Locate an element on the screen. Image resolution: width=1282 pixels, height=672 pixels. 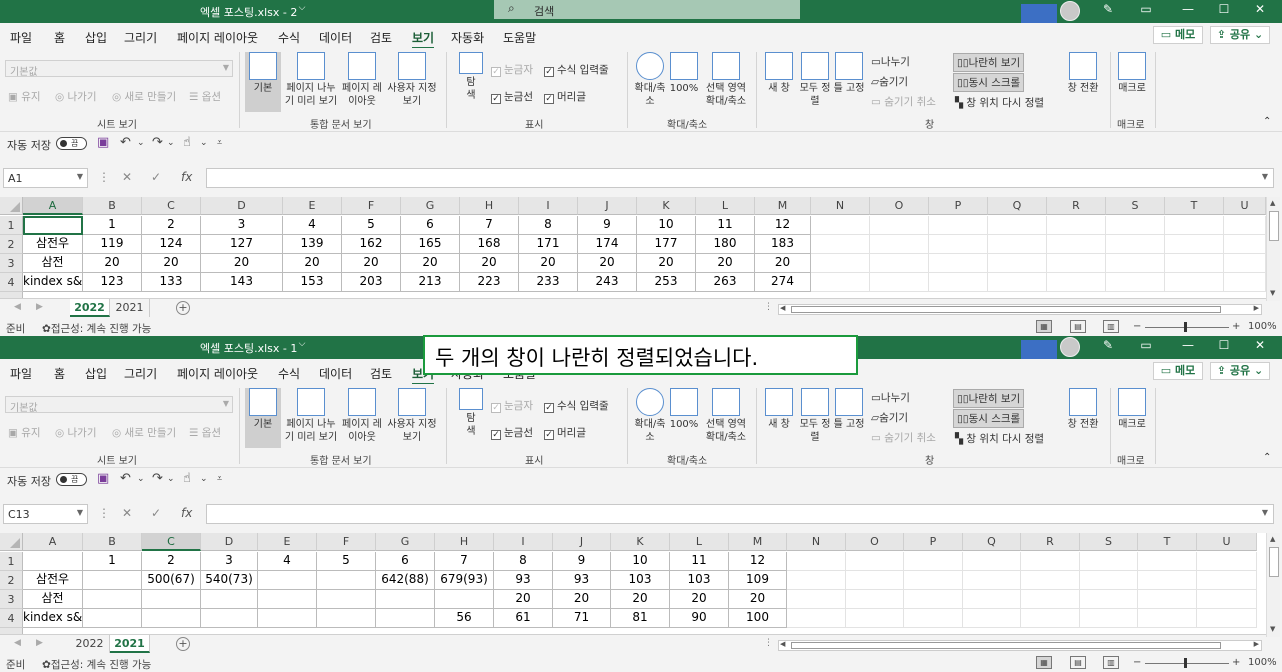
column-header: N is located at coordinates (816, 542).